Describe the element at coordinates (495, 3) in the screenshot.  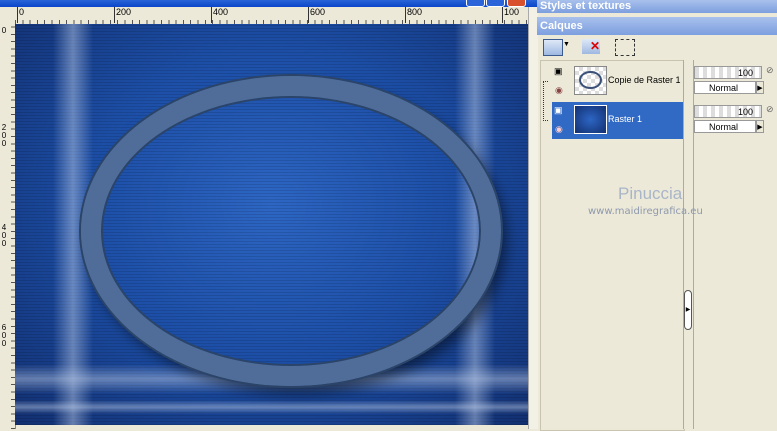
I see `maximize-button` at that location.